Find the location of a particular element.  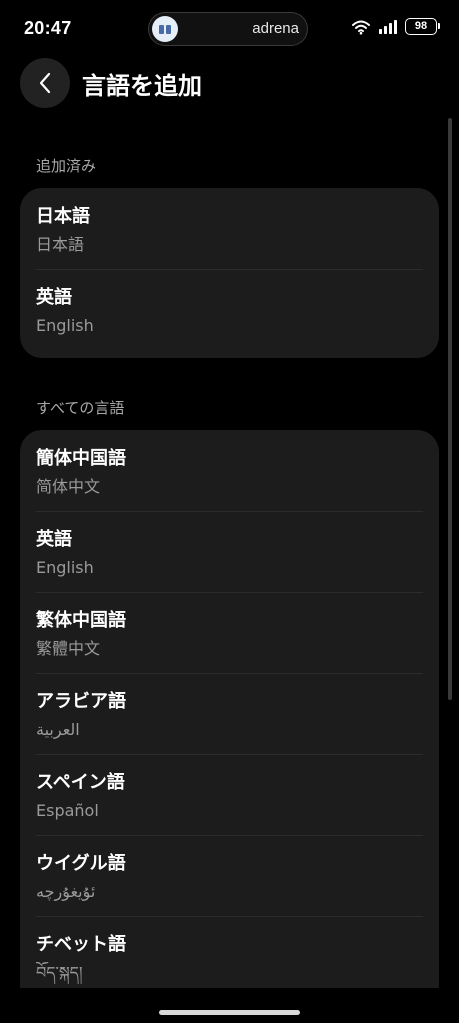

list-item-added-japanese: 日本語 日本語 is located at coordinates (229, 228).